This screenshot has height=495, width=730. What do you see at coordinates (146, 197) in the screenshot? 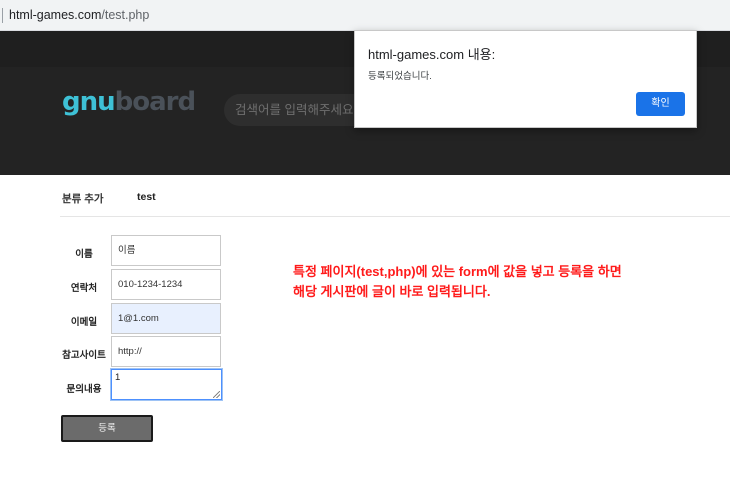
I see `breadcrumb-sub: test` at bounding box center [146, 197].